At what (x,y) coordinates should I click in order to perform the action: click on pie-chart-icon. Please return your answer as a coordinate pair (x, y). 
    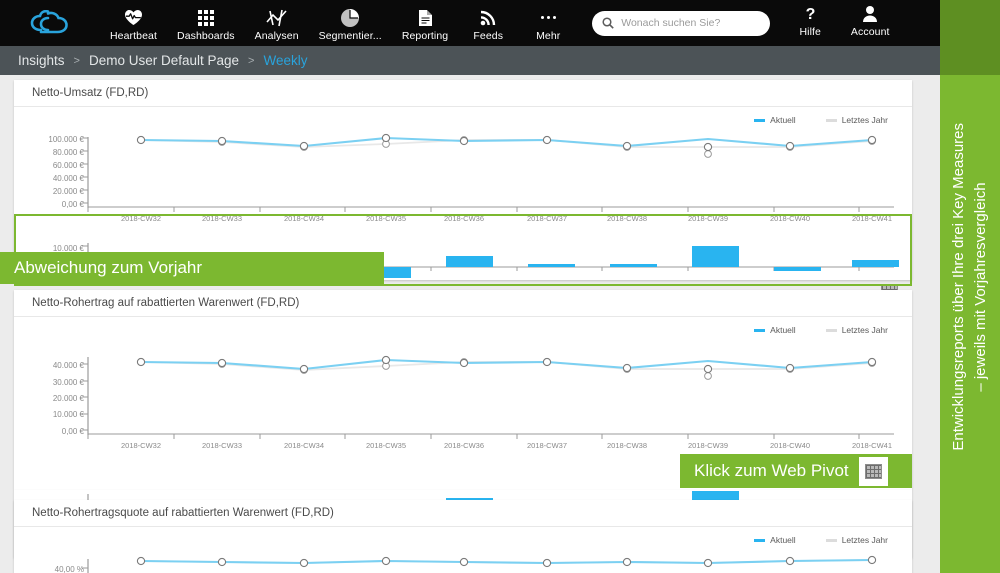
    Looking at the image, I should click on (350, 17).